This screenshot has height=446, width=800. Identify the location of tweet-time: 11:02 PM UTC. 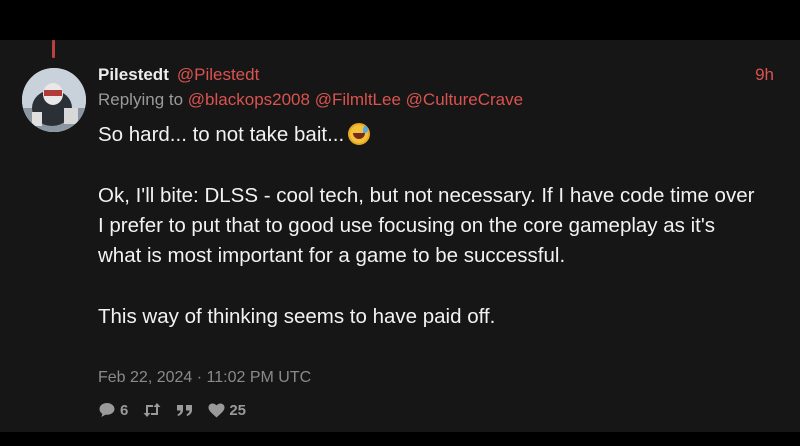
(259, 377).